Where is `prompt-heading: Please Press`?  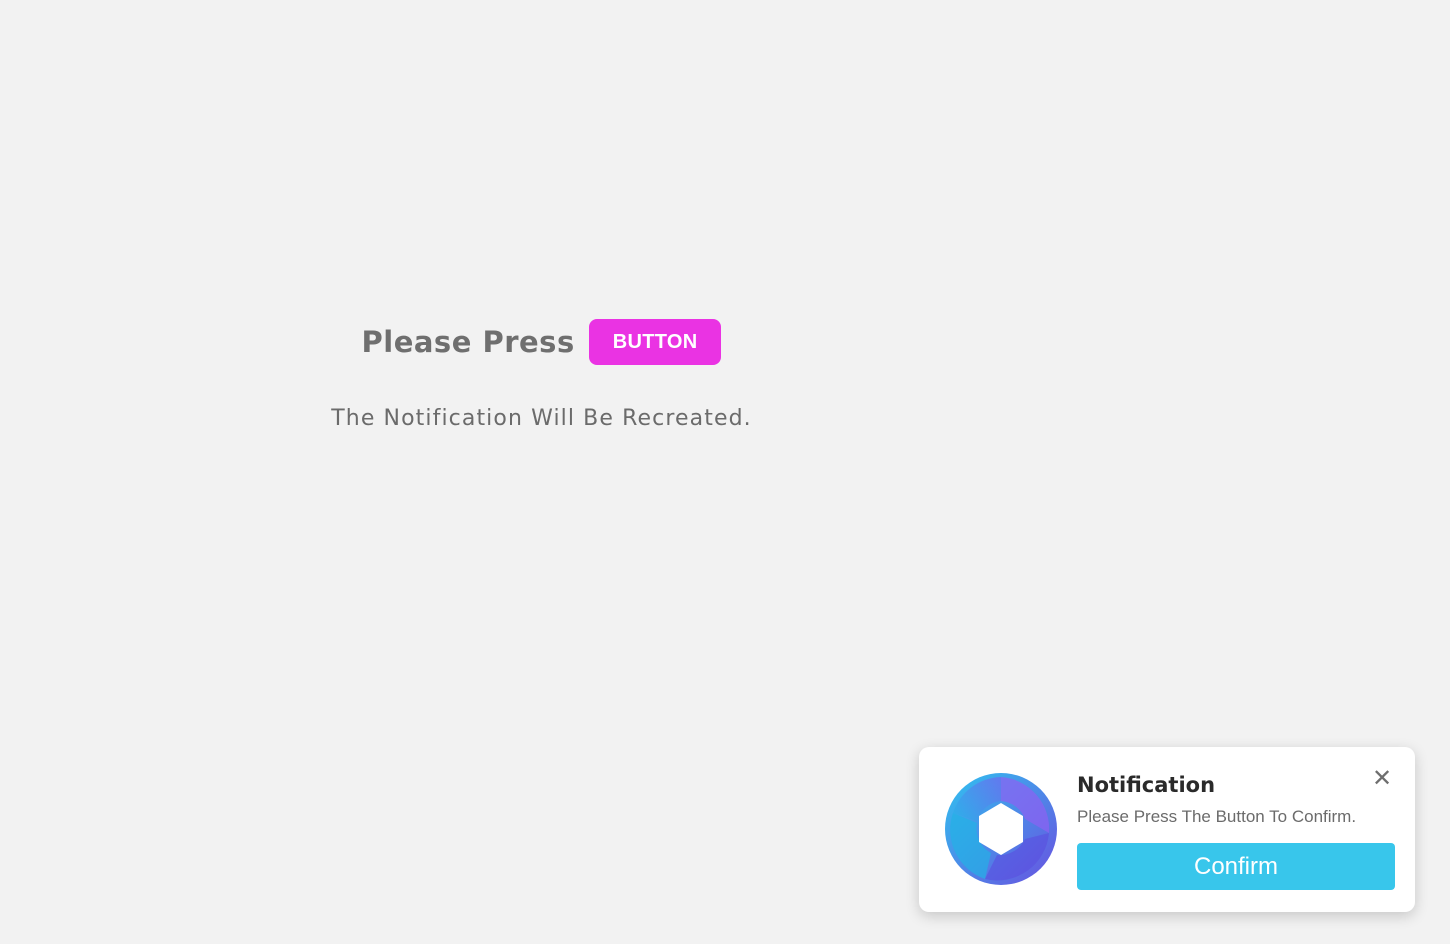 prompt-heading: Please Press is located at coordinates (468, 342).